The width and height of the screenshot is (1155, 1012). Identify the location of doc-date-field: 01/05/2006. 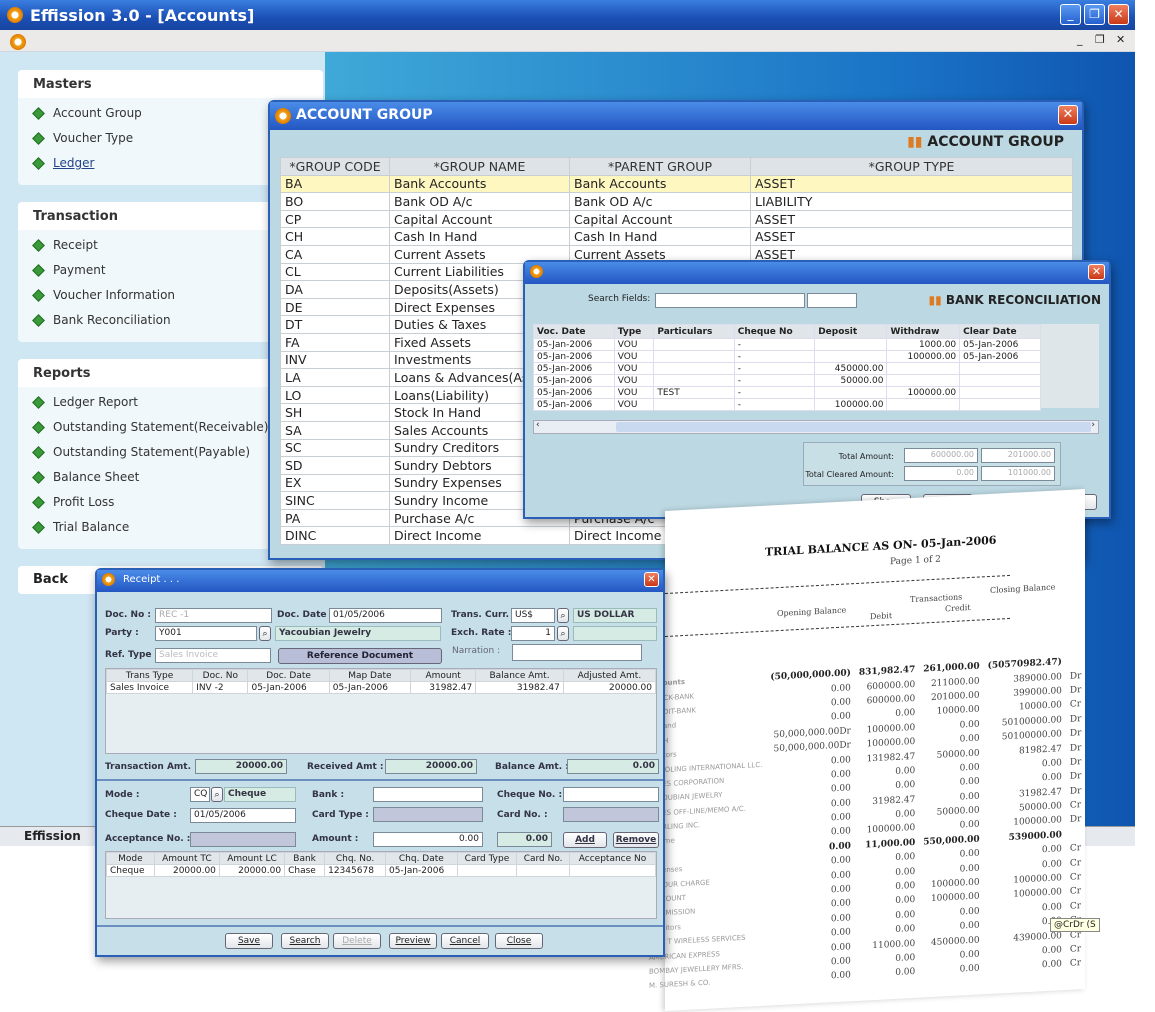
(385, 615).